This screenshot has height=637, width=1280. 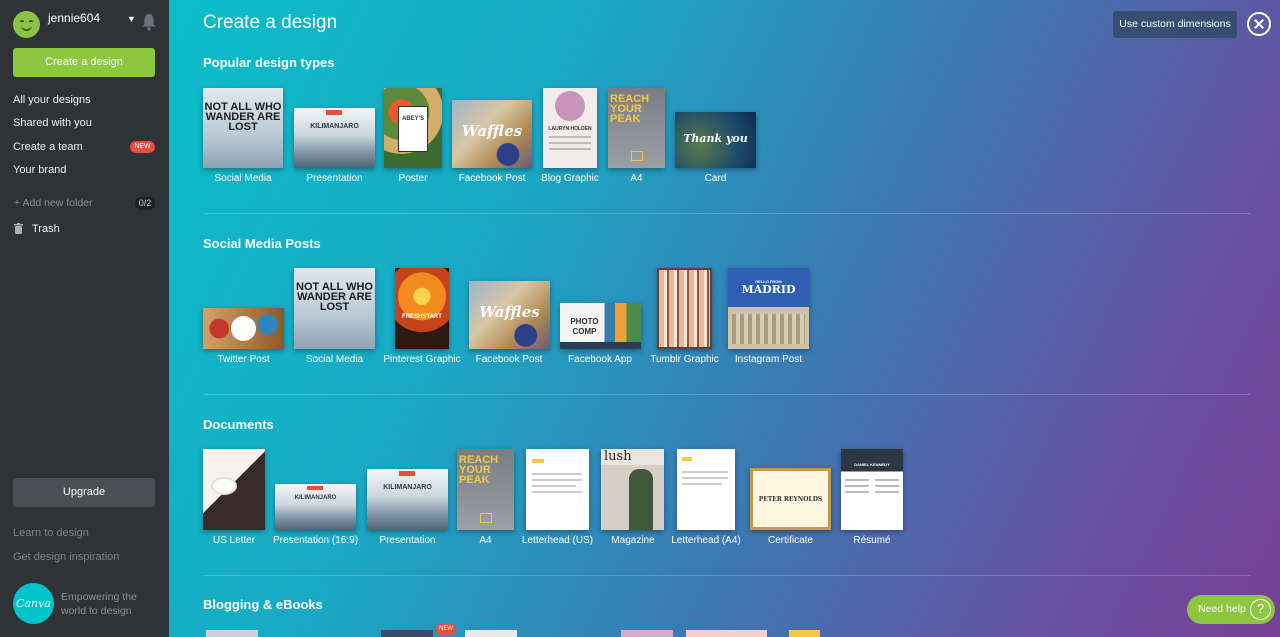 I want to click on upgrade-button: Upgrade, so click(x=84, y=492).